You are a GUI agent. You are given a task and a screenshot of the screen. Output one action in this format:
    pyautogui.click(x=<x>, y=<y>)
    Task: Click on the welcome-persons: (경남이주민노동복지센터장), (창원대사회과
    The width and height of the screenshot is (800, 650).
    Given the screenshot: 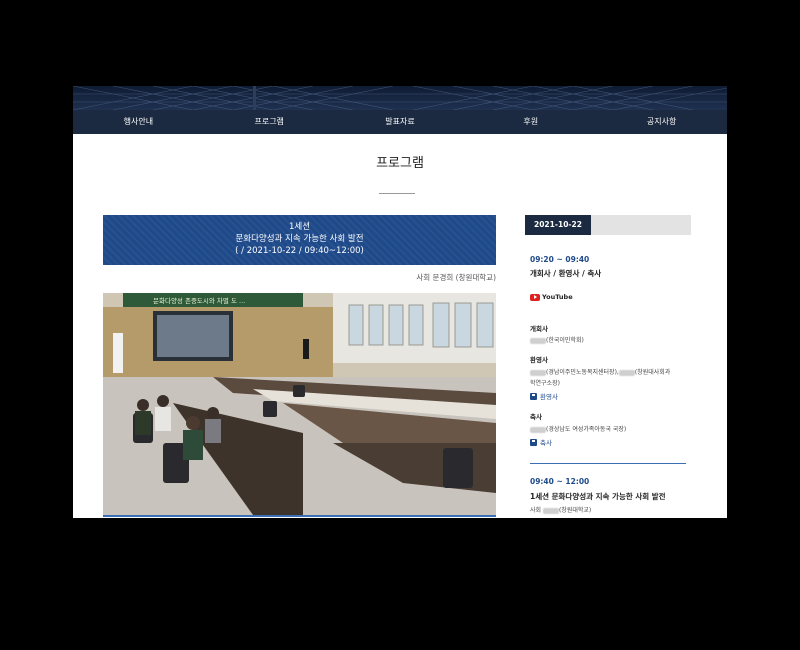 What is the action you would take?
    pyautogui.click(x=600, y=371)
    